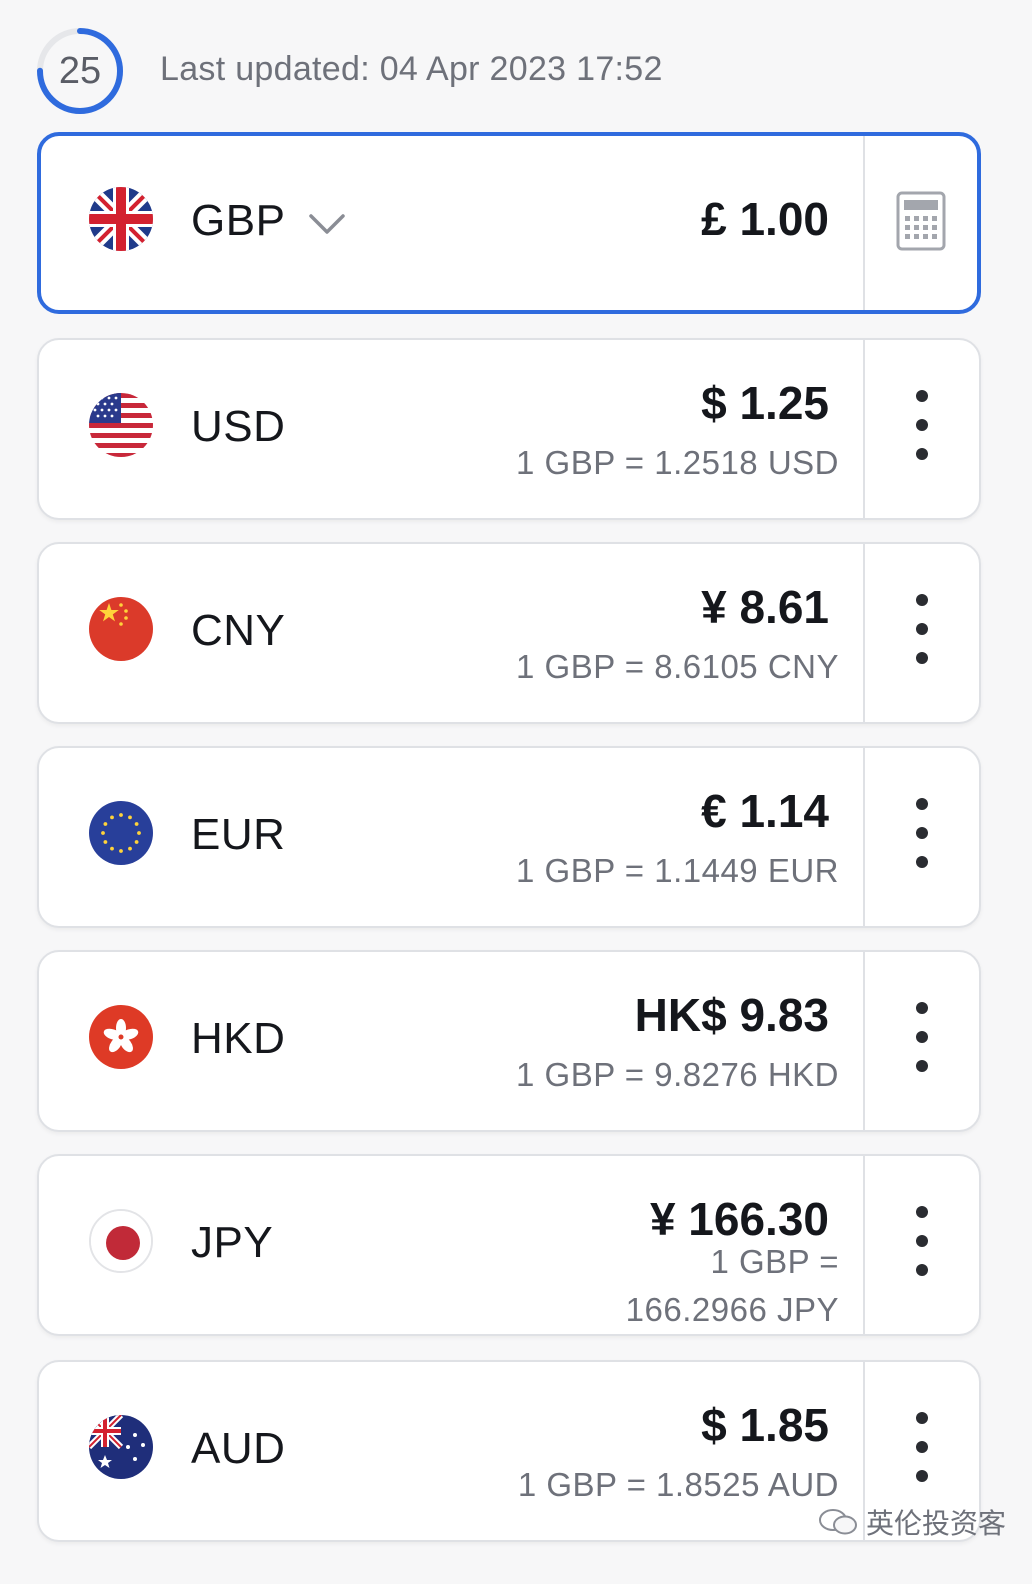 This screenshot has height=1584, width=1032. Describe the element at coordinates (121, 629) in the screenshot. I see `china-flag-icon` at that location.